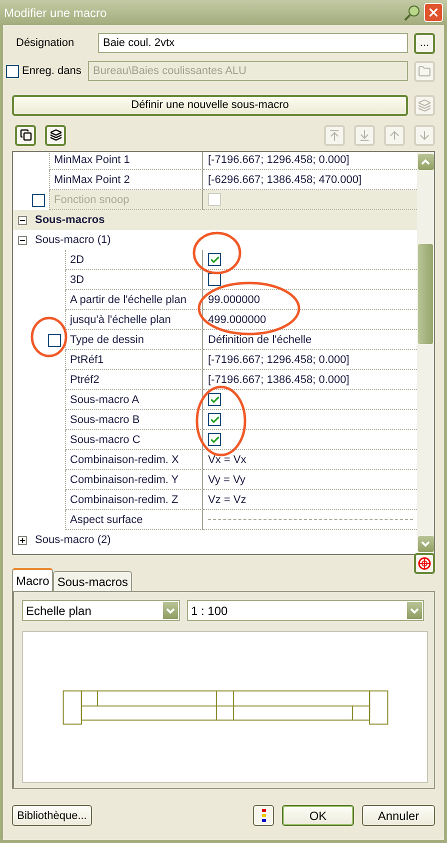 Image resolution: width=447 pixels, height=843 pixels. I want to click on property-value: [-7196.667; 1386.458; 0.000], so click(279, 380).